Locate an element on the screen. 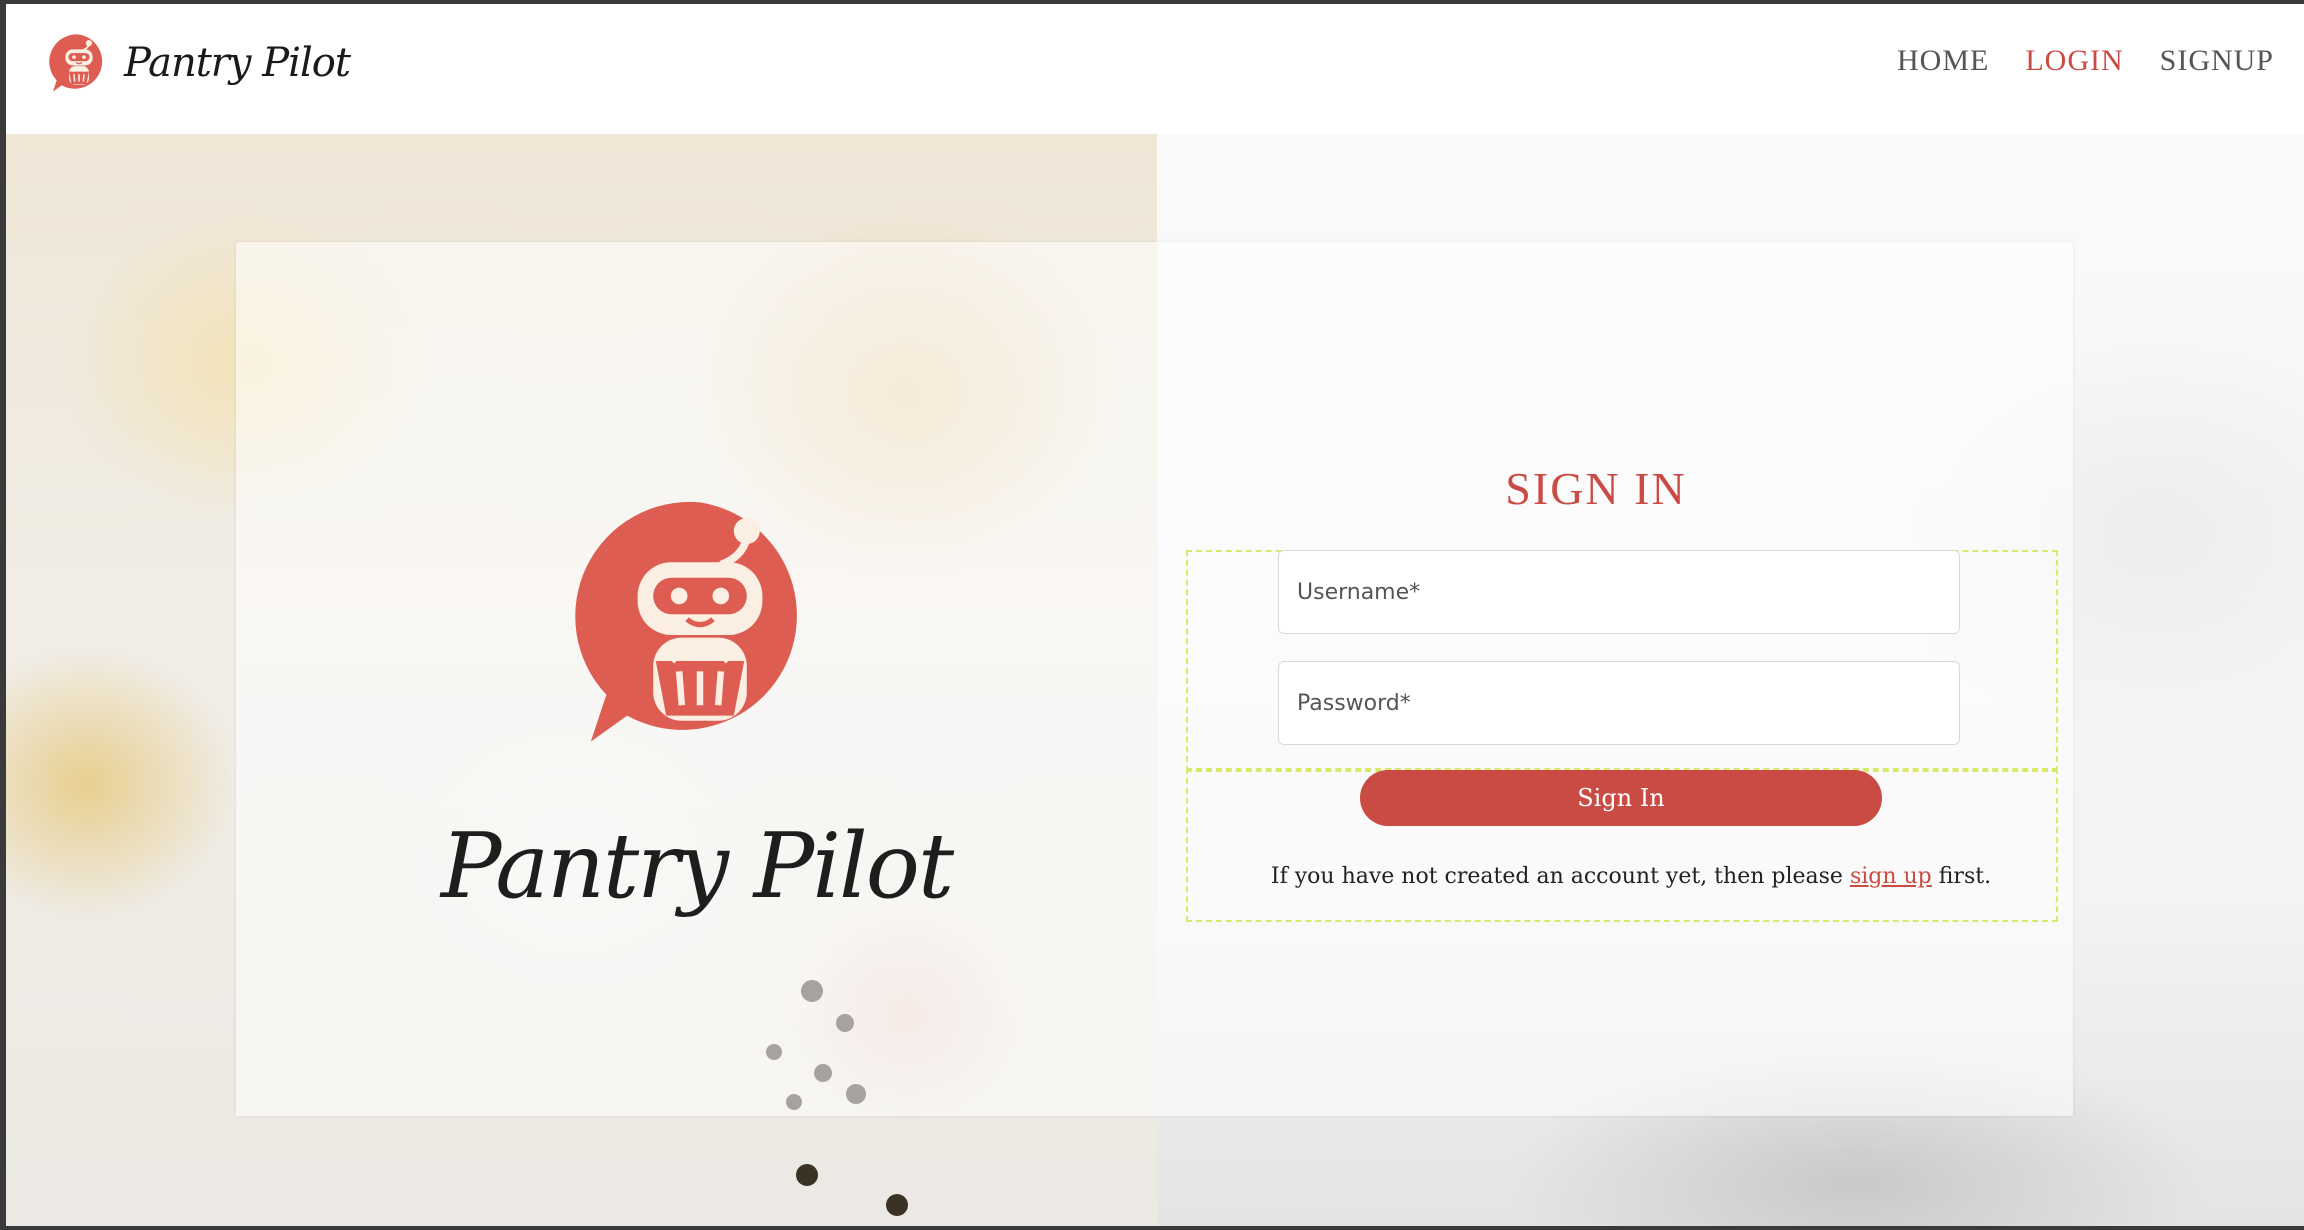  sign-in-button: Sign In is located at coordinates (1621, 798).